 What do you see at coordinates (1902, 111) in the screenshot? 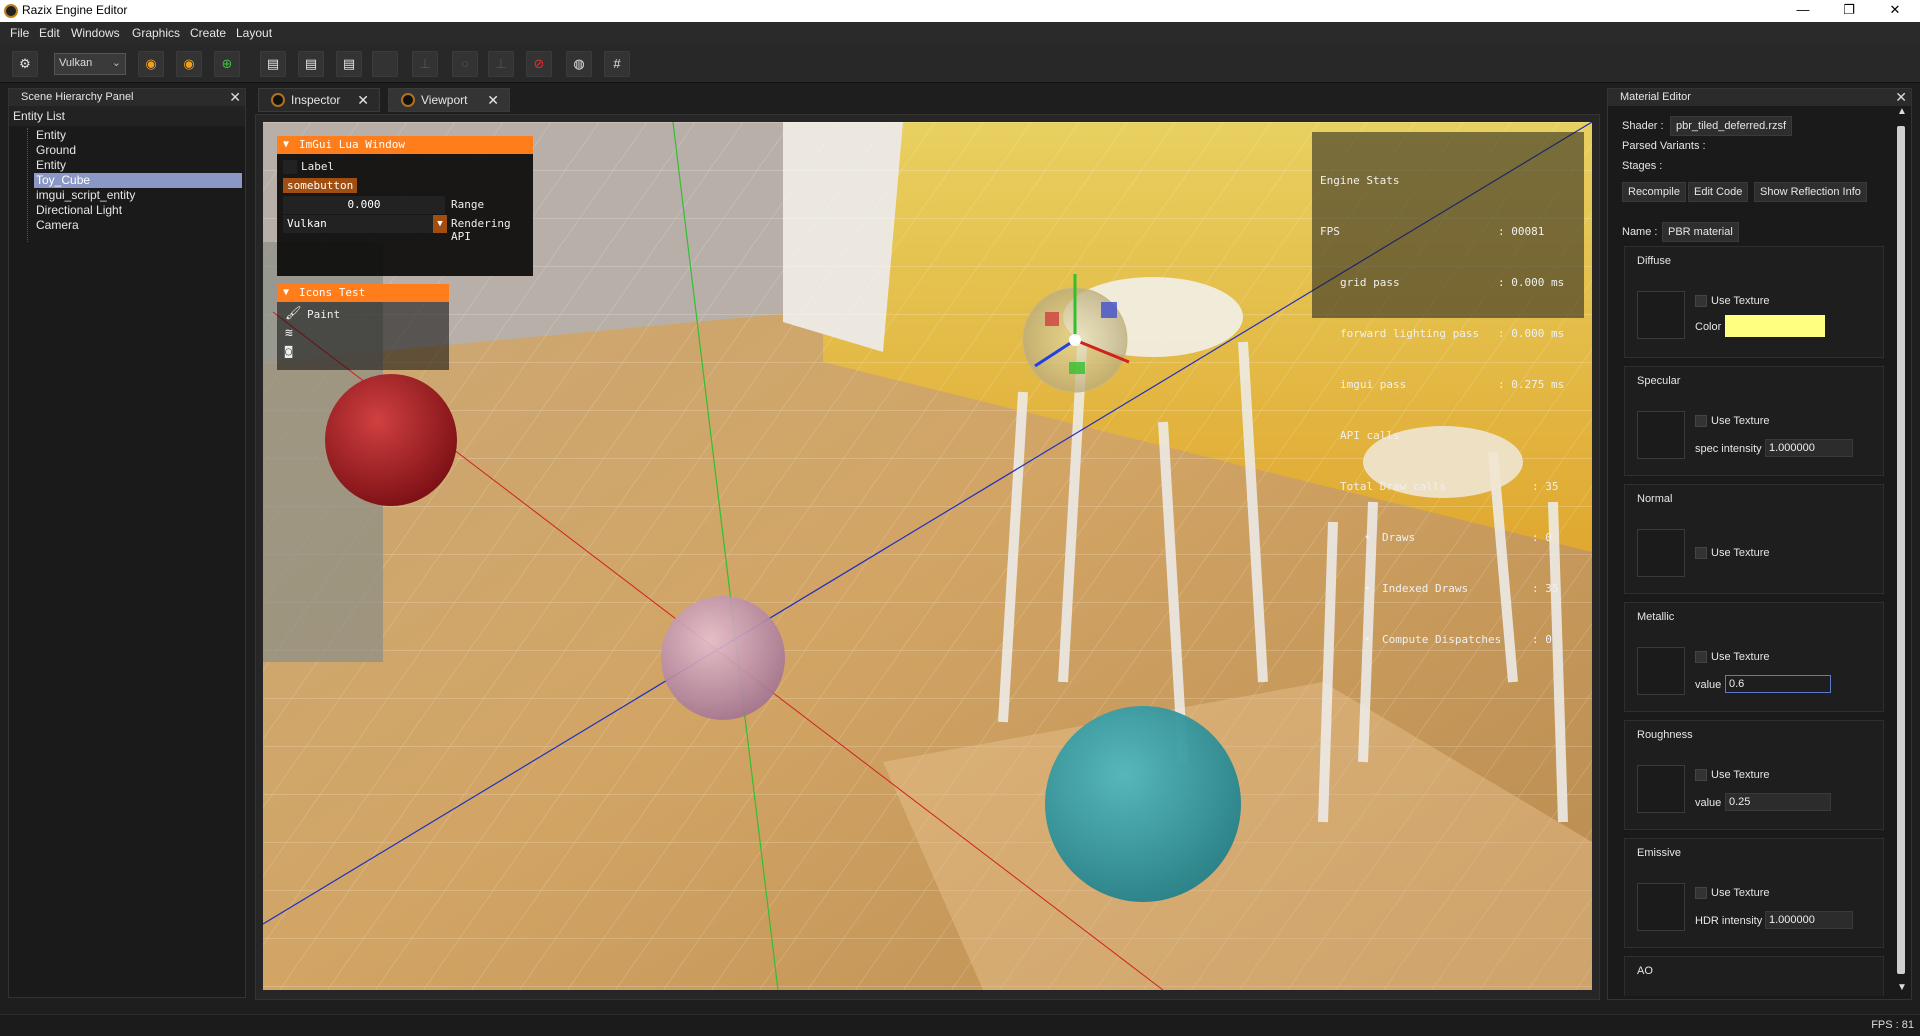
I see `scroll-up-icon: ▲` at bounding box center [1902, 111].